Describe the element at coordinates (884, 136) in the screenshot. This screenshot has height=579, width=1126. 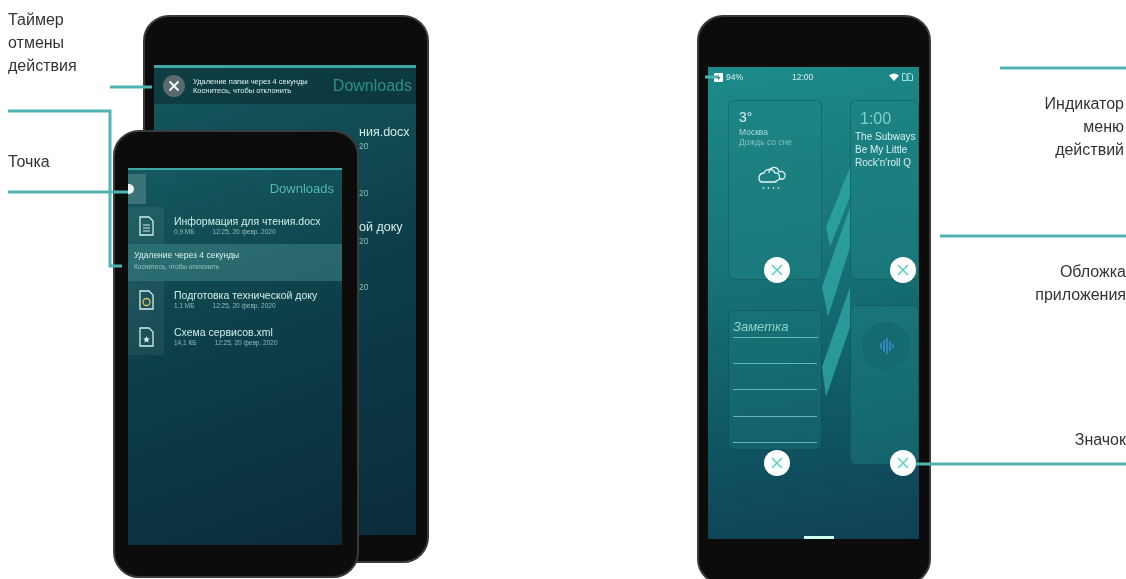
I see `artist-name: The Subways` at that location.